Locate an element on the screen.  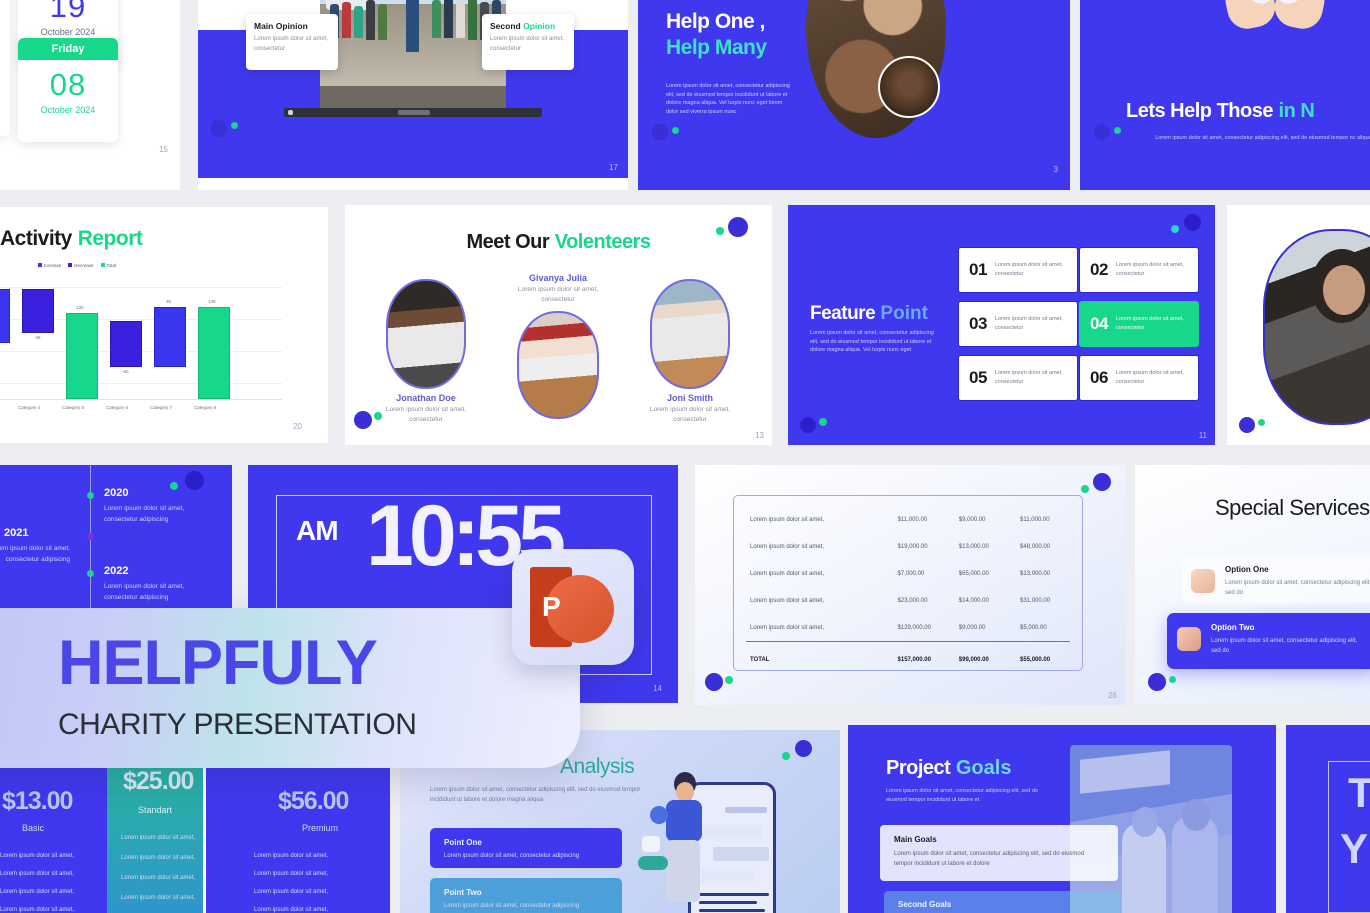
activity-title-first: Activity is located at coordinates (36, 238).